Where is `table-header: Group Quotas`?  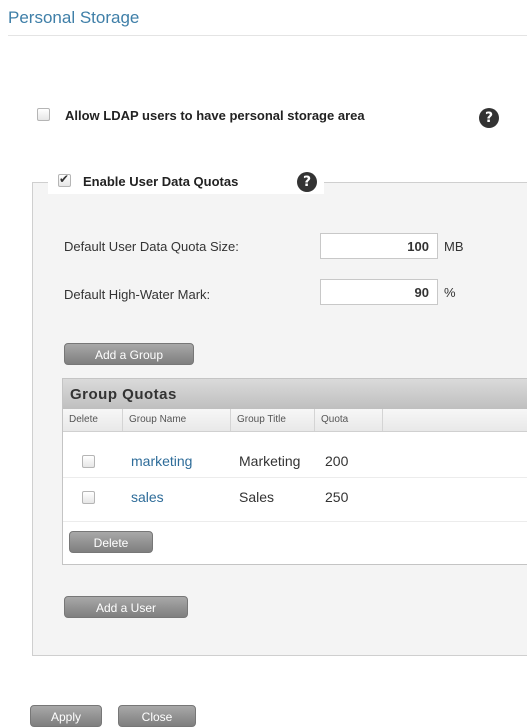 table-header: Group Quotas is located at coordinates (295, 394).